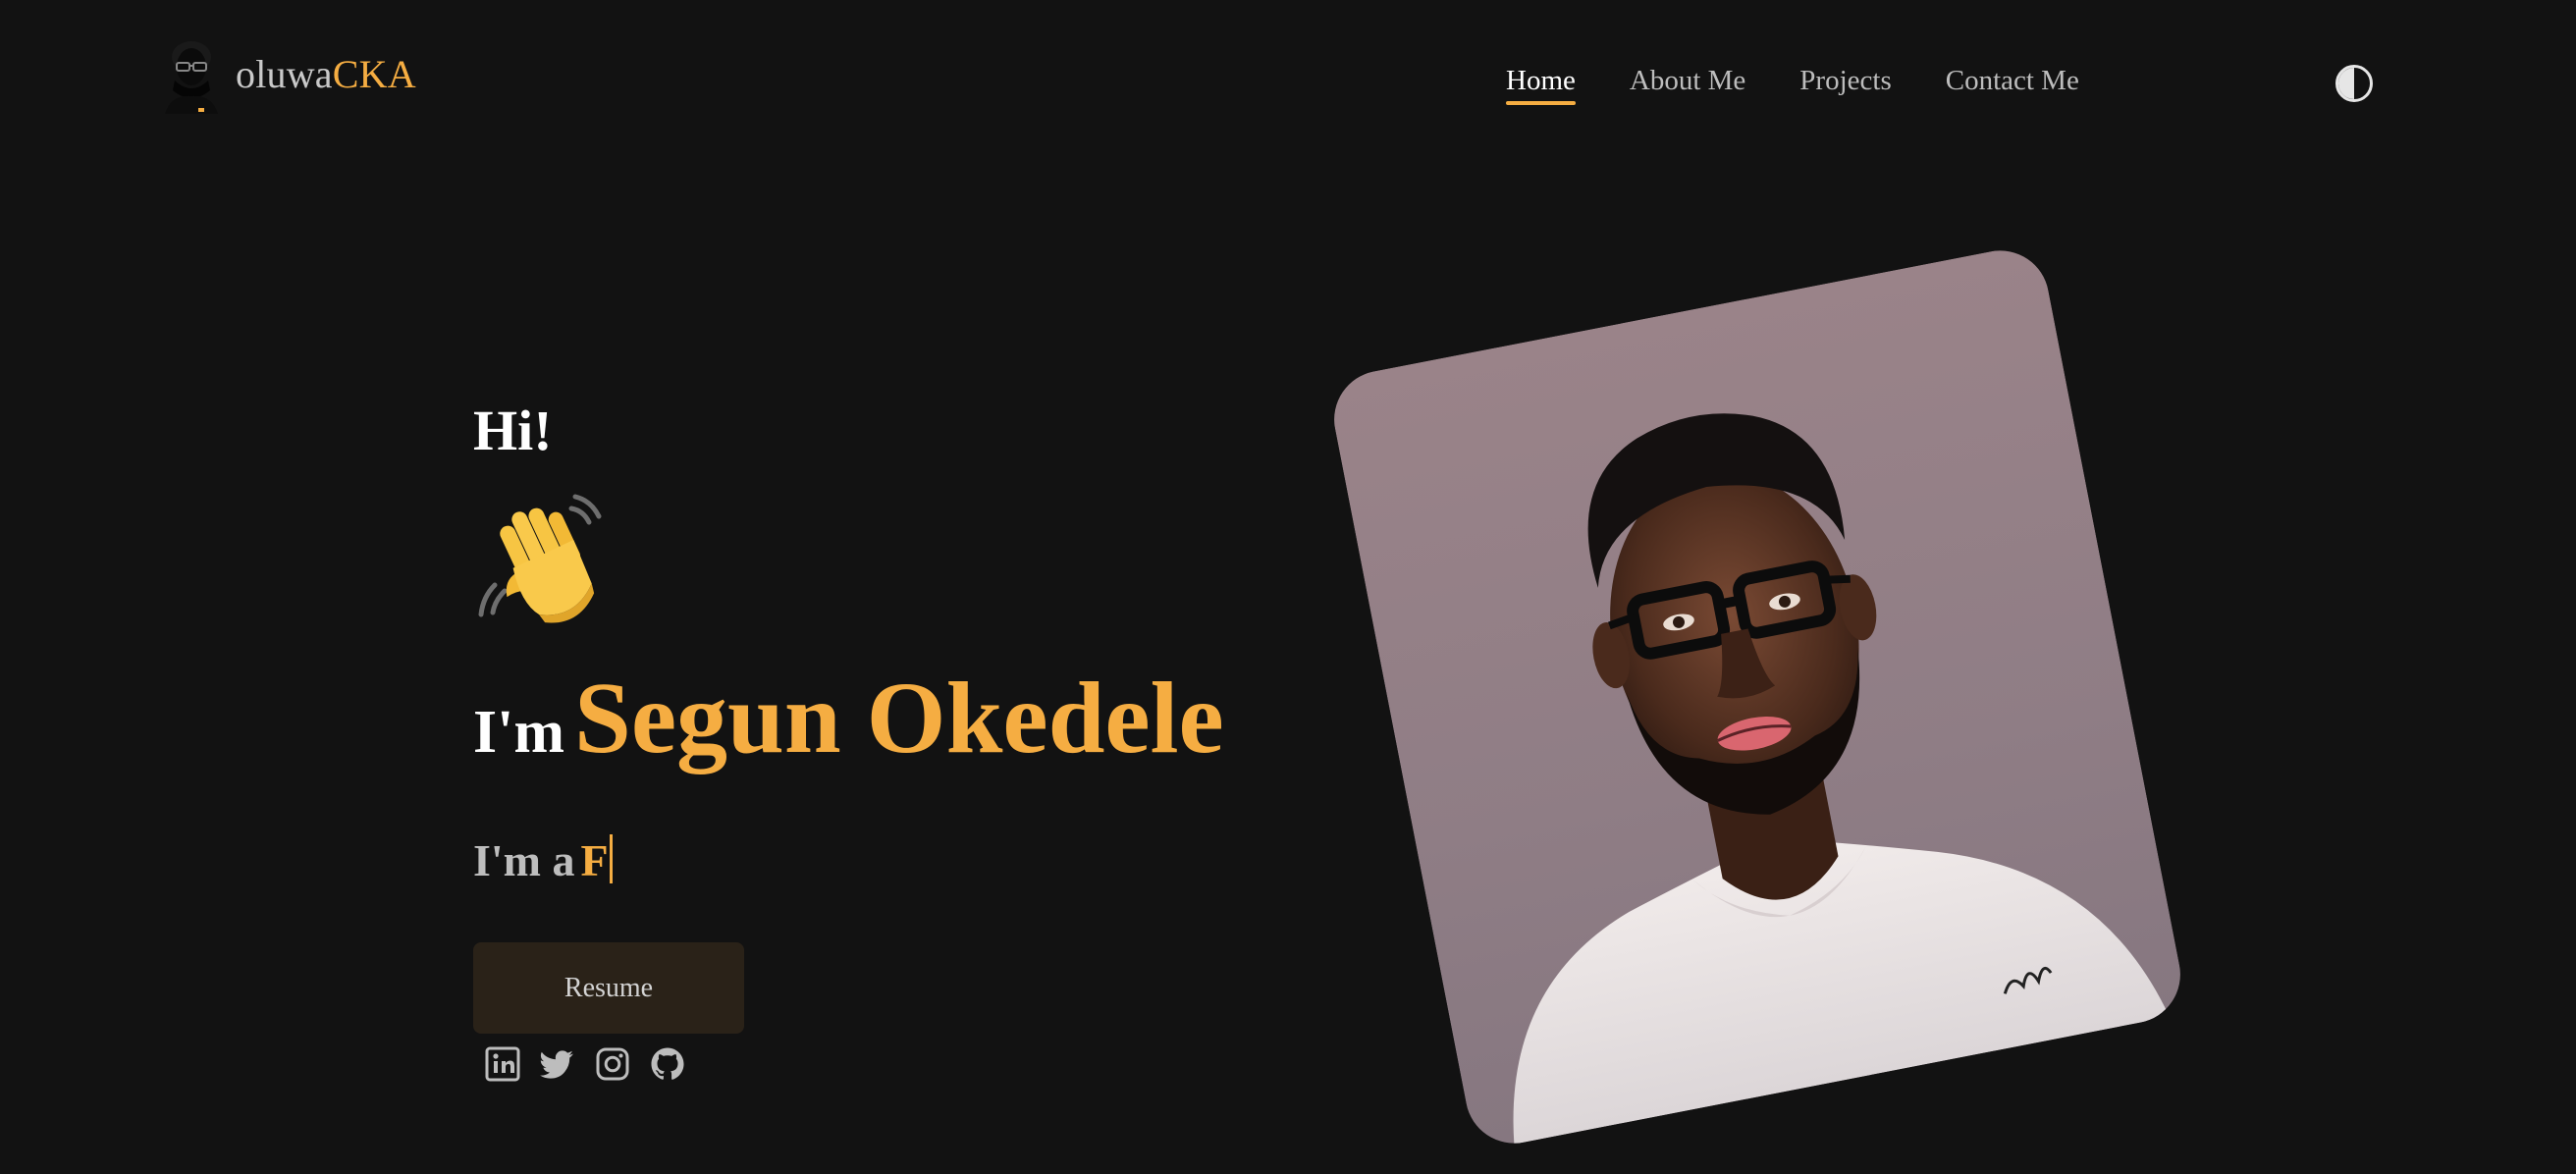  What do you see at coordinates (1845, 85) in the screenshot?
I see `nav-projects: Projects` at bounding box center [1845, 85].